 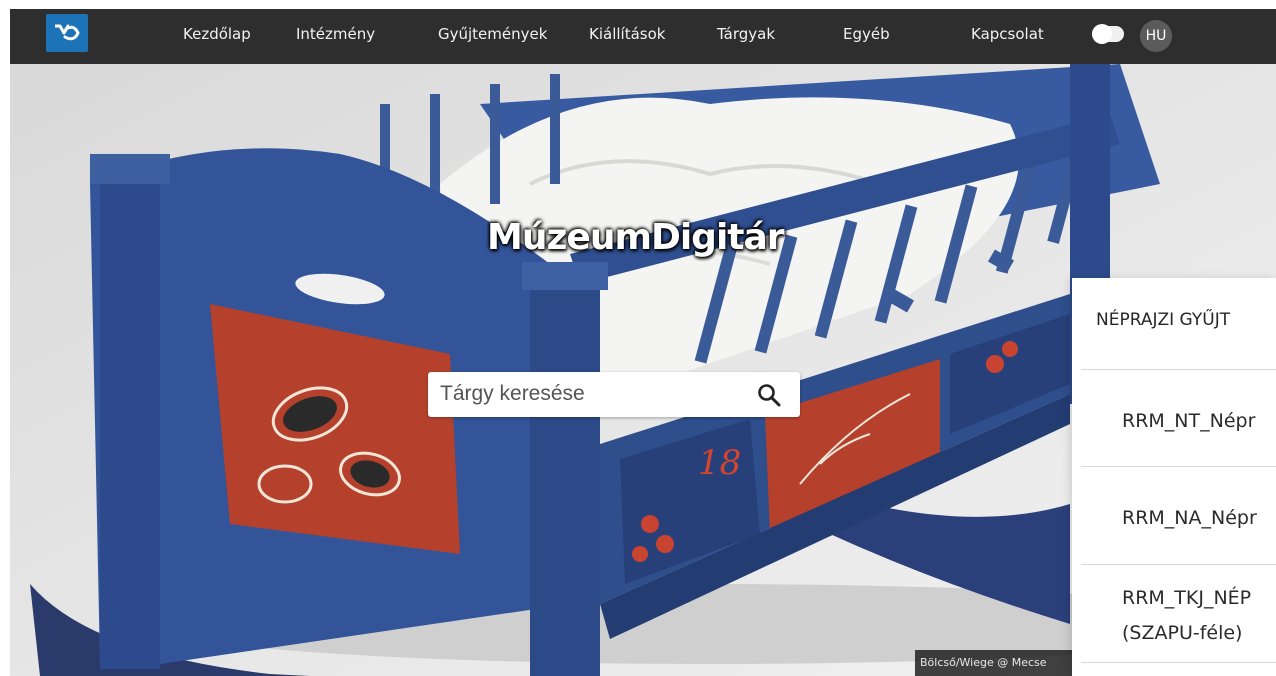 What do you see at coordinates (995, 663) in the screenshot?
I see `image-credit: Bölcső/Wiege @ Mecse` at bounding box center [995, 663].